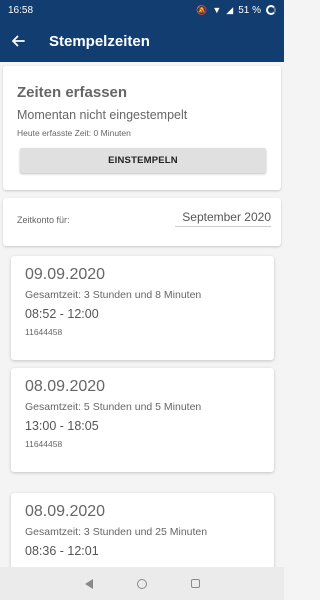  Describe the element at coordinates (116, 532) in the screenshot. I see `entry-total: Gesamtzeit: 3 Stunden und 25 Minuten` at that location.